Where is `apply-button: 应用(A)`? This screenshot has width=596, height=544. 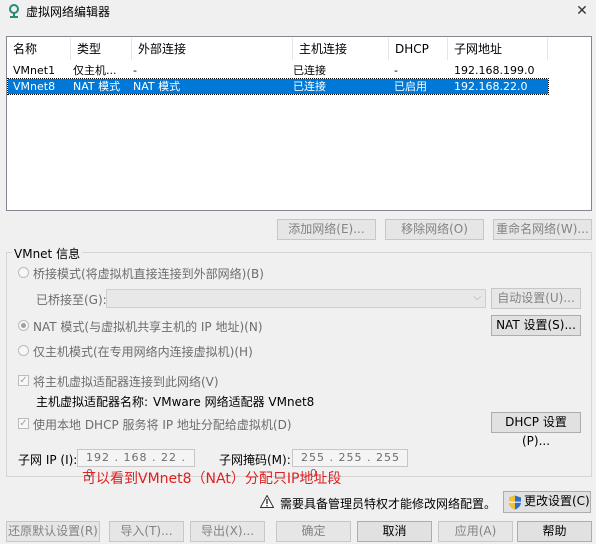
apply-button: 应用(A) is located at coordinates (475, 531).